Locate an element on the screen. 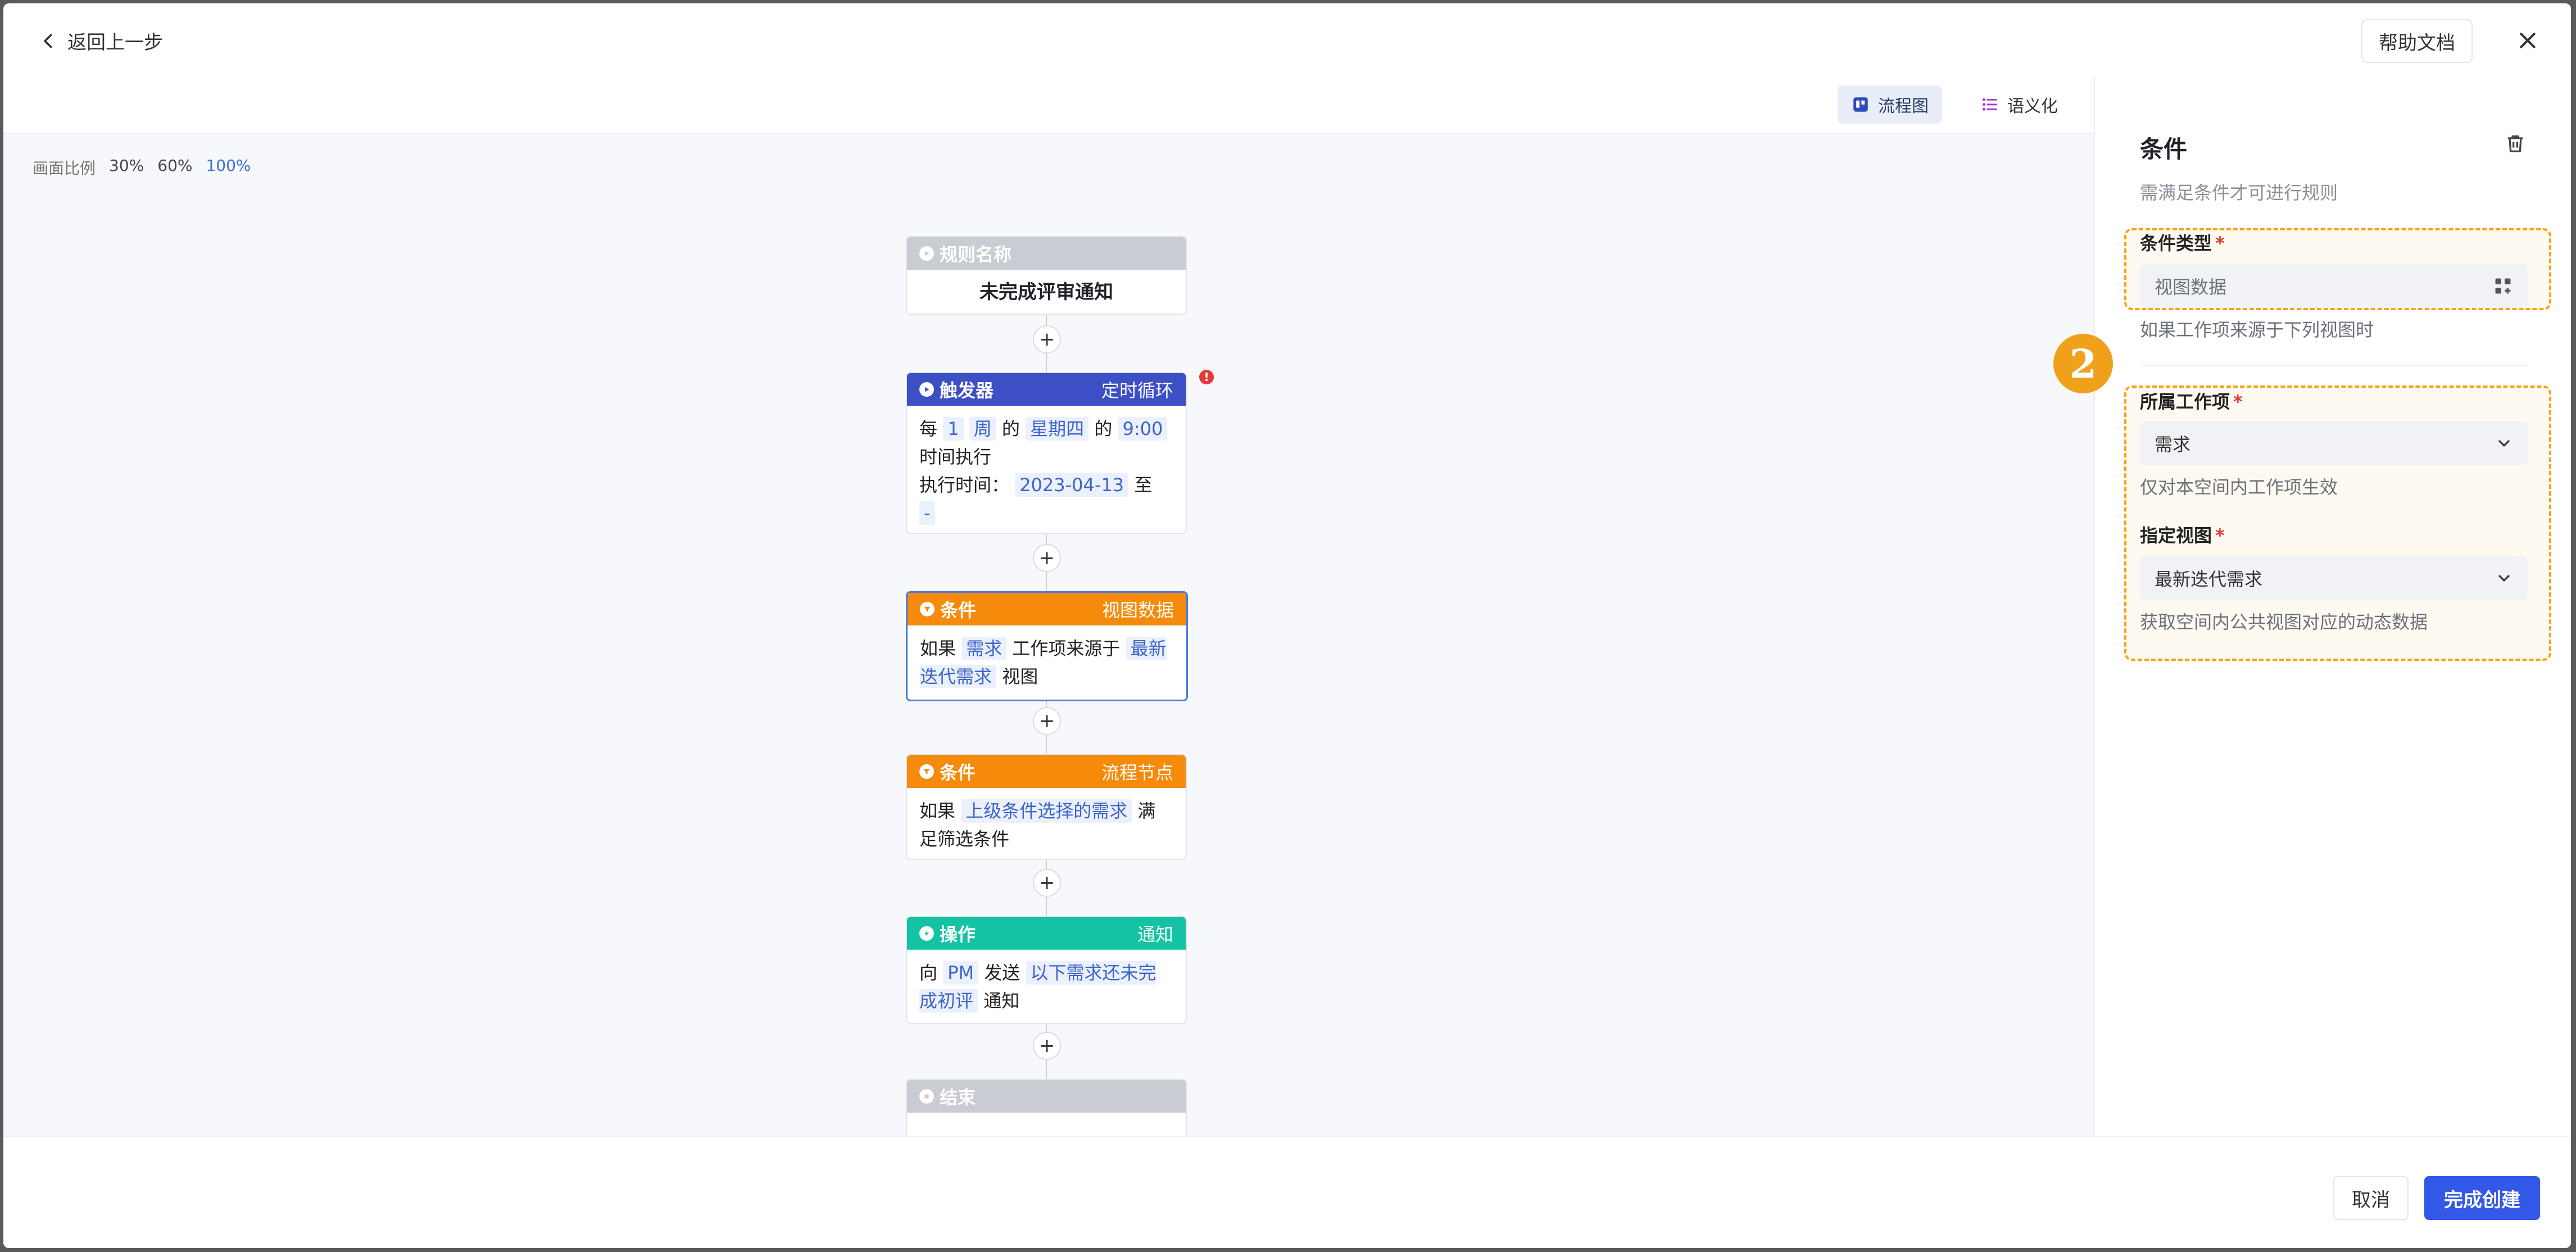  panel-subtitle: 需满足条件才可进行规则 is located at coordinates (2239, 192).